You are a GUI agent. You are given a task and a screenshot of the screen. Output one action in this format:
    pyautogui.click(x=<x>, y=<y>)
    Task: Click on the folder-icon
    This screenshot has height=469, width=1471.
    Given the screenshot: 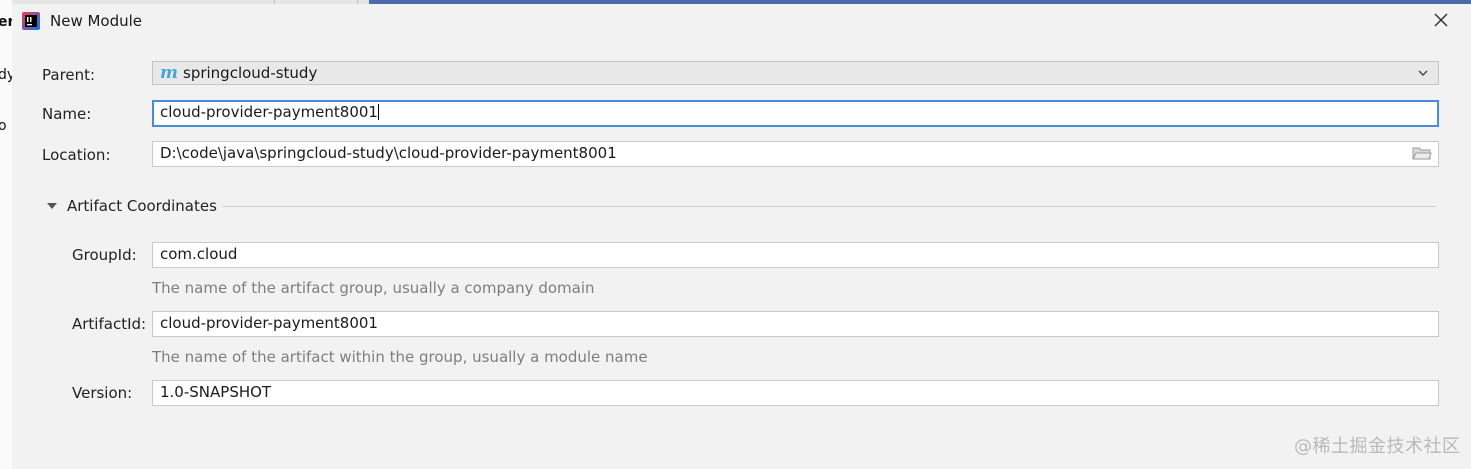 What is the action you would take?
    pyautogui.click(x=1422, y=153)
    